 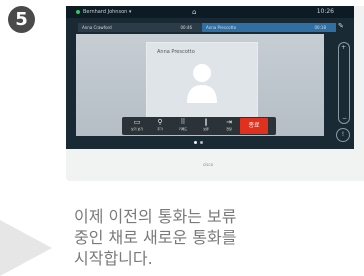 I want to click on present-icon: ▭, so click(x=137, y=122).